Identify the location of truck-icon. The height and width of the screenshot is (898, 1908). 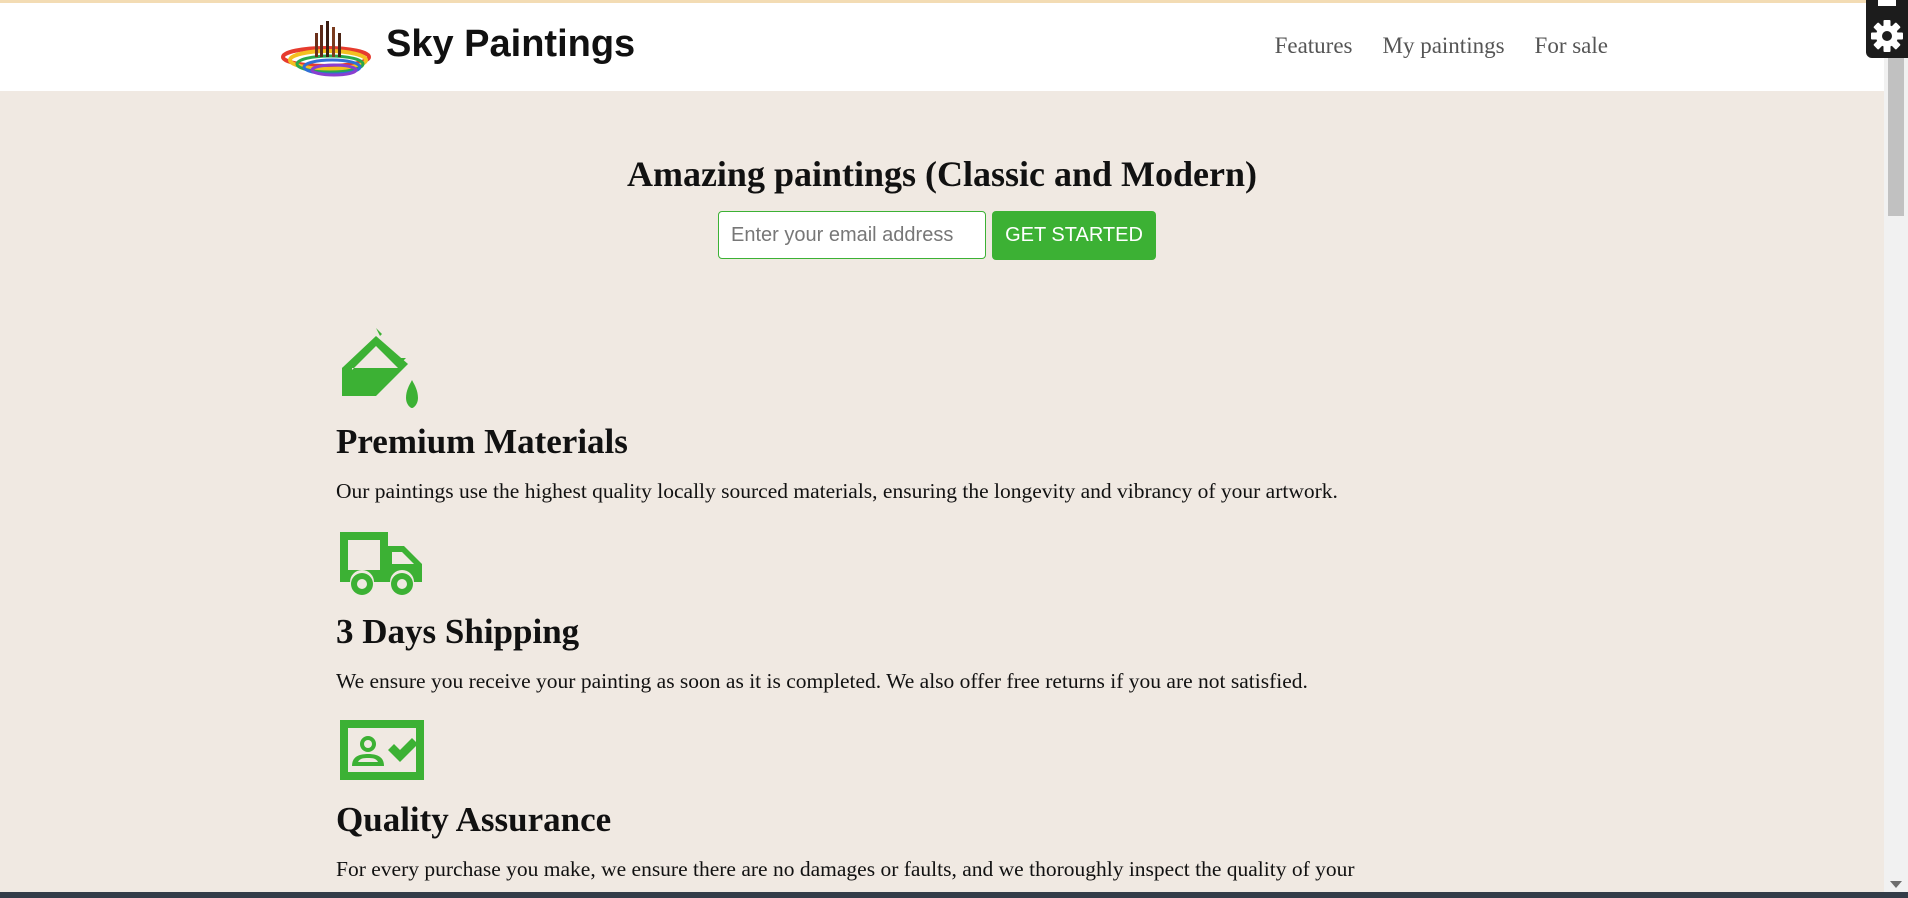
(381, 563).